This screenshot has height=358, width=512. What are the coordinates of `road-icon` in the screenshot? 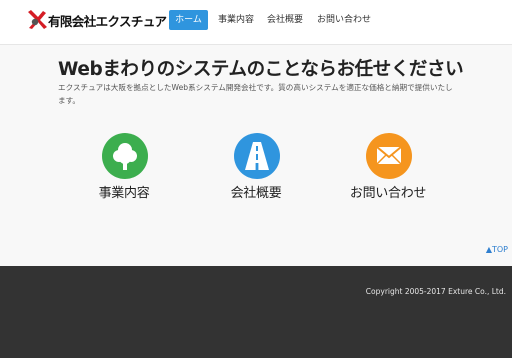 It's located at (257, 156).